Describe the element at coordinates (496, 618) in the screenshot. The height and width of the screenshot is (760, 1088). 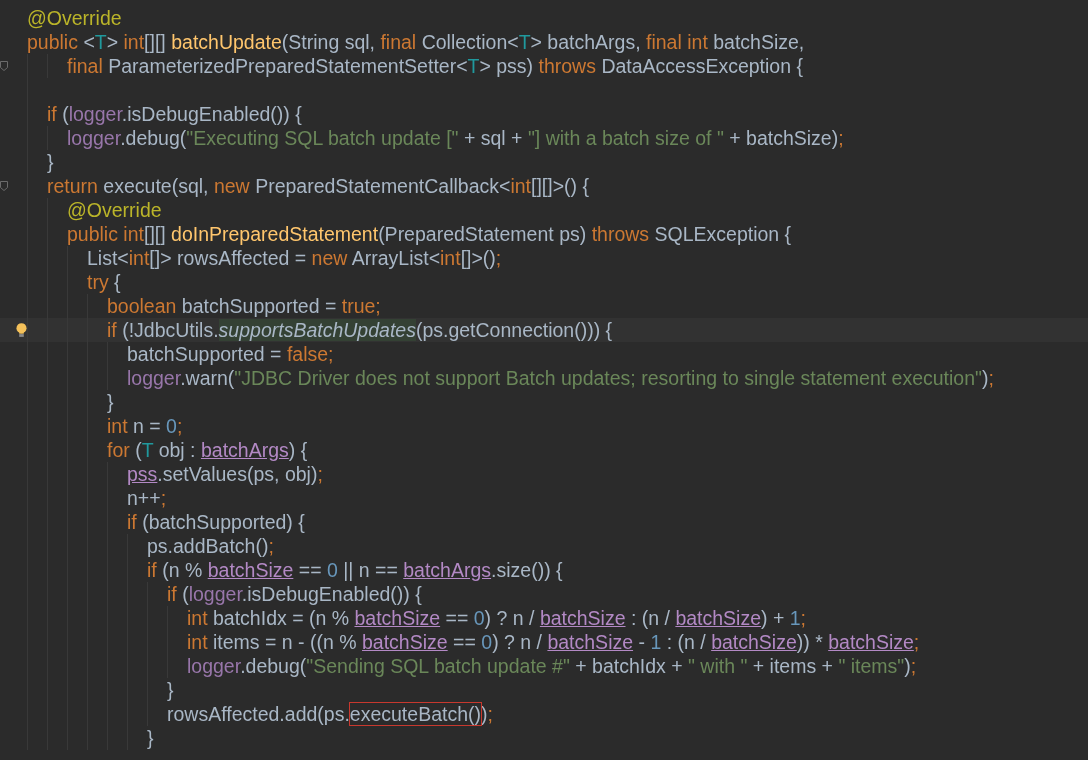
I see `code-line: int batchIdx = (n % batchSize == 0) ? n / batchSize : (n / batchSize) + 1;` at that location.